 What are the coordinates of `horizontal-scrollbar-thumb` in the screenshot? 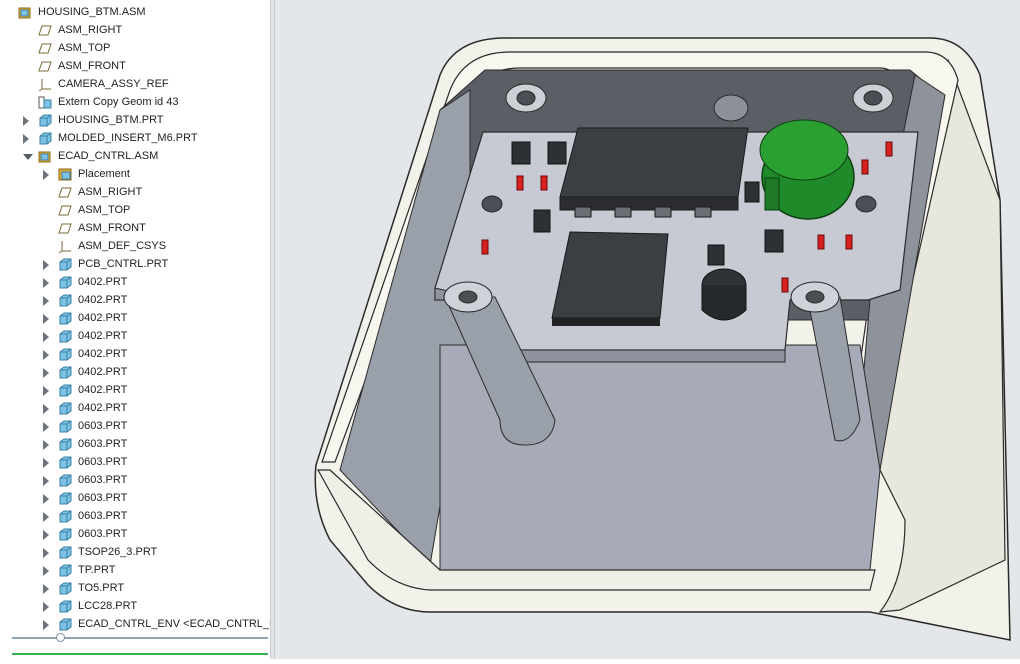 It's located at (60, 637).